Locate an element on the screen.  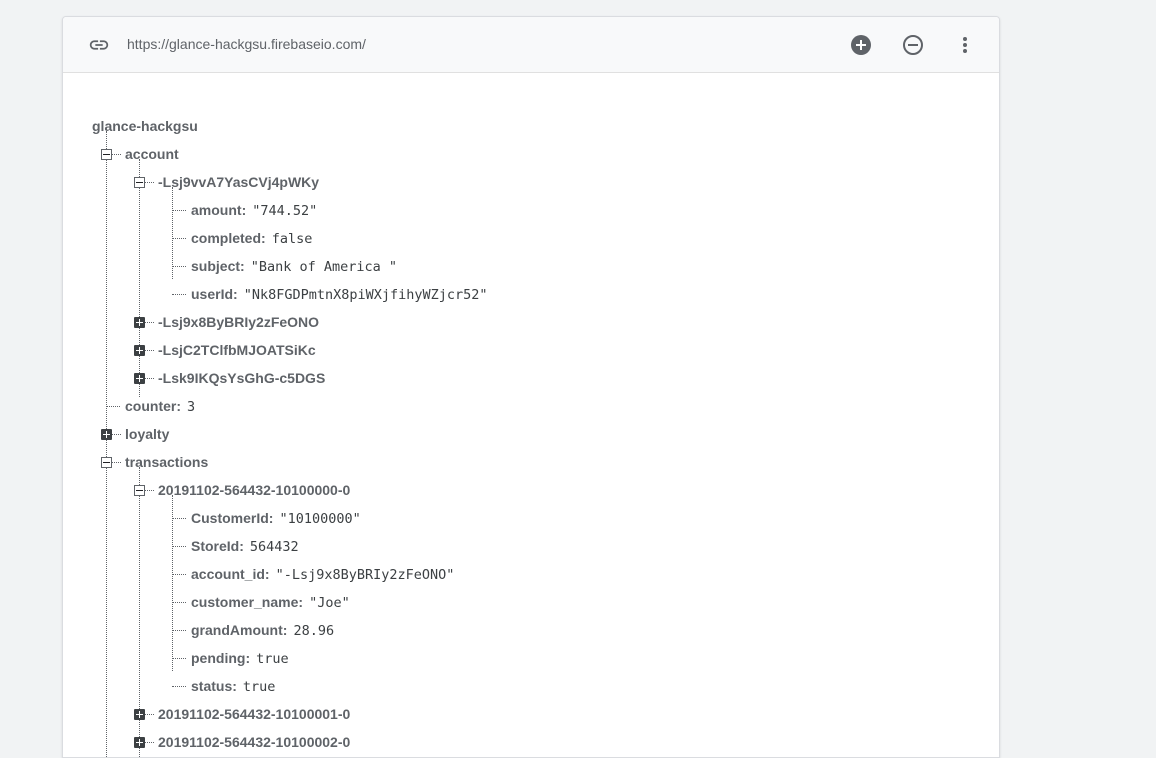
database-header: https://glance-hackgsu.firebaseio.com/ is located at coordinates (531, 45).